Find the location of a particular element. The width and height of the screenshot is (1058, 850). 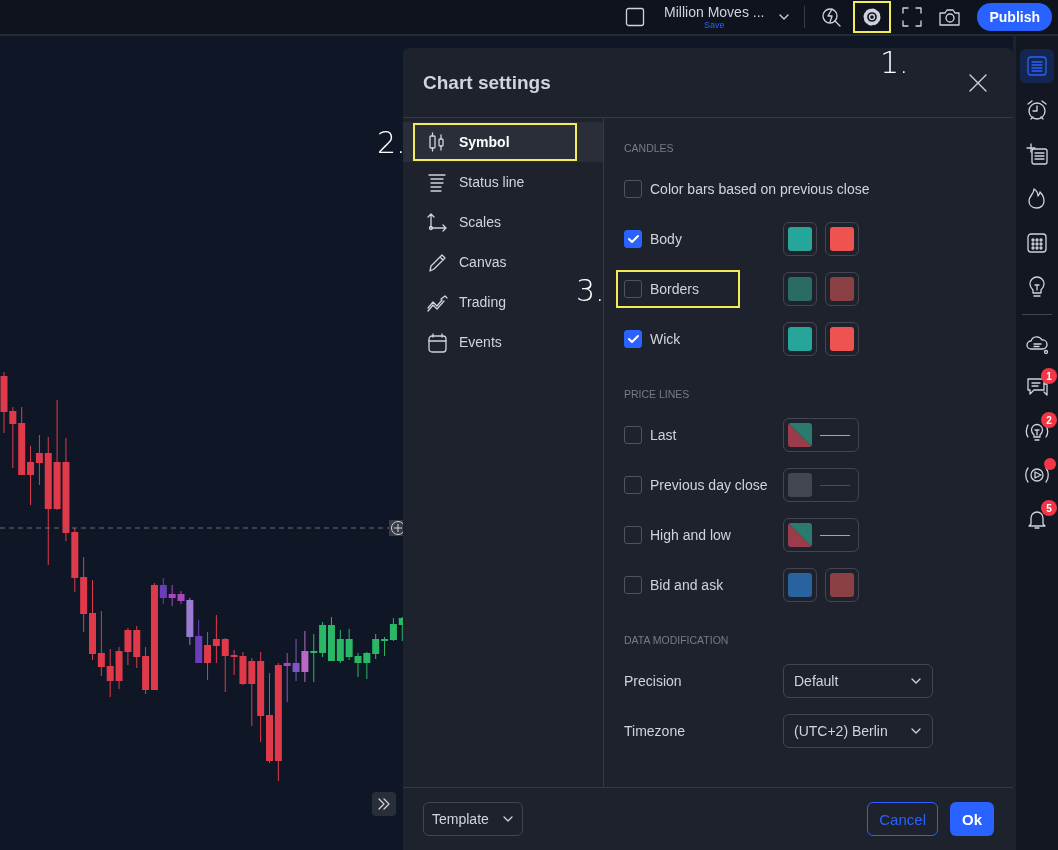

alarm-clock-icon is located at coordinates (1037, 110).